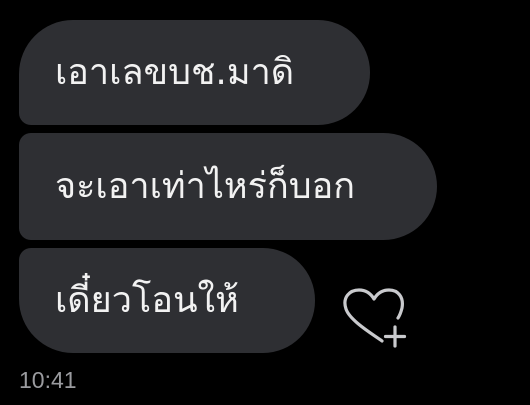  Describe the element at coordinates (48, 380) in the screenshot. I see `message-timestamp: 10:41` at that location.